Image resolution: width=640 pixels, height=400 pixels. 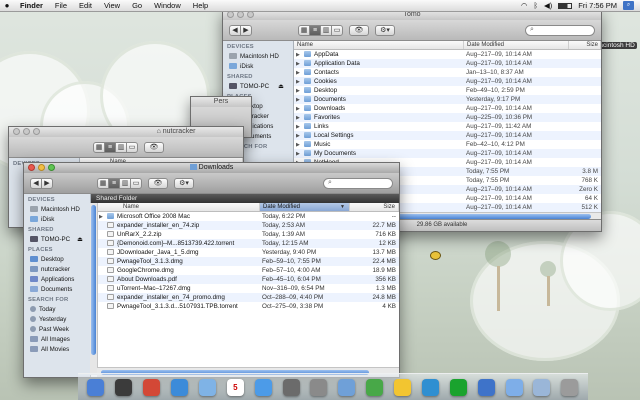 I want to click on menu-edit: Edit, so click(x=85, y=5).